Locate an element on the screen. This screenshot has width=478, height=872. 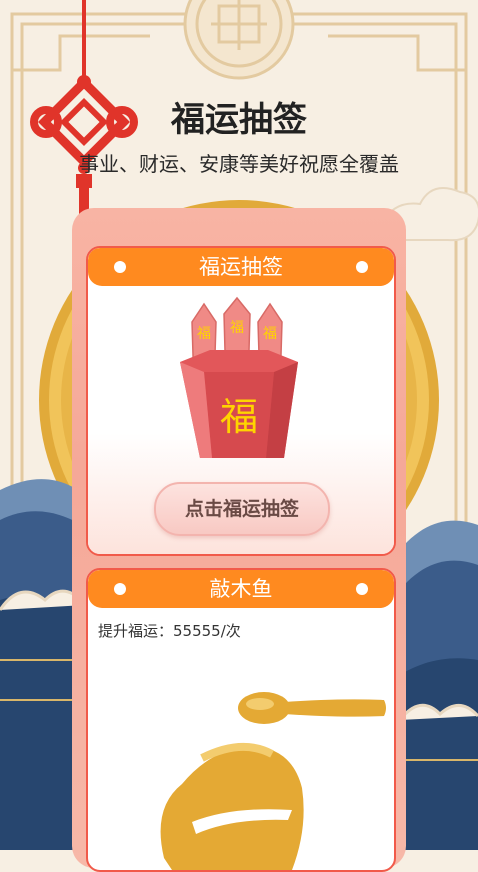
wooden-fish-icon is located at coordinates (272, 779).